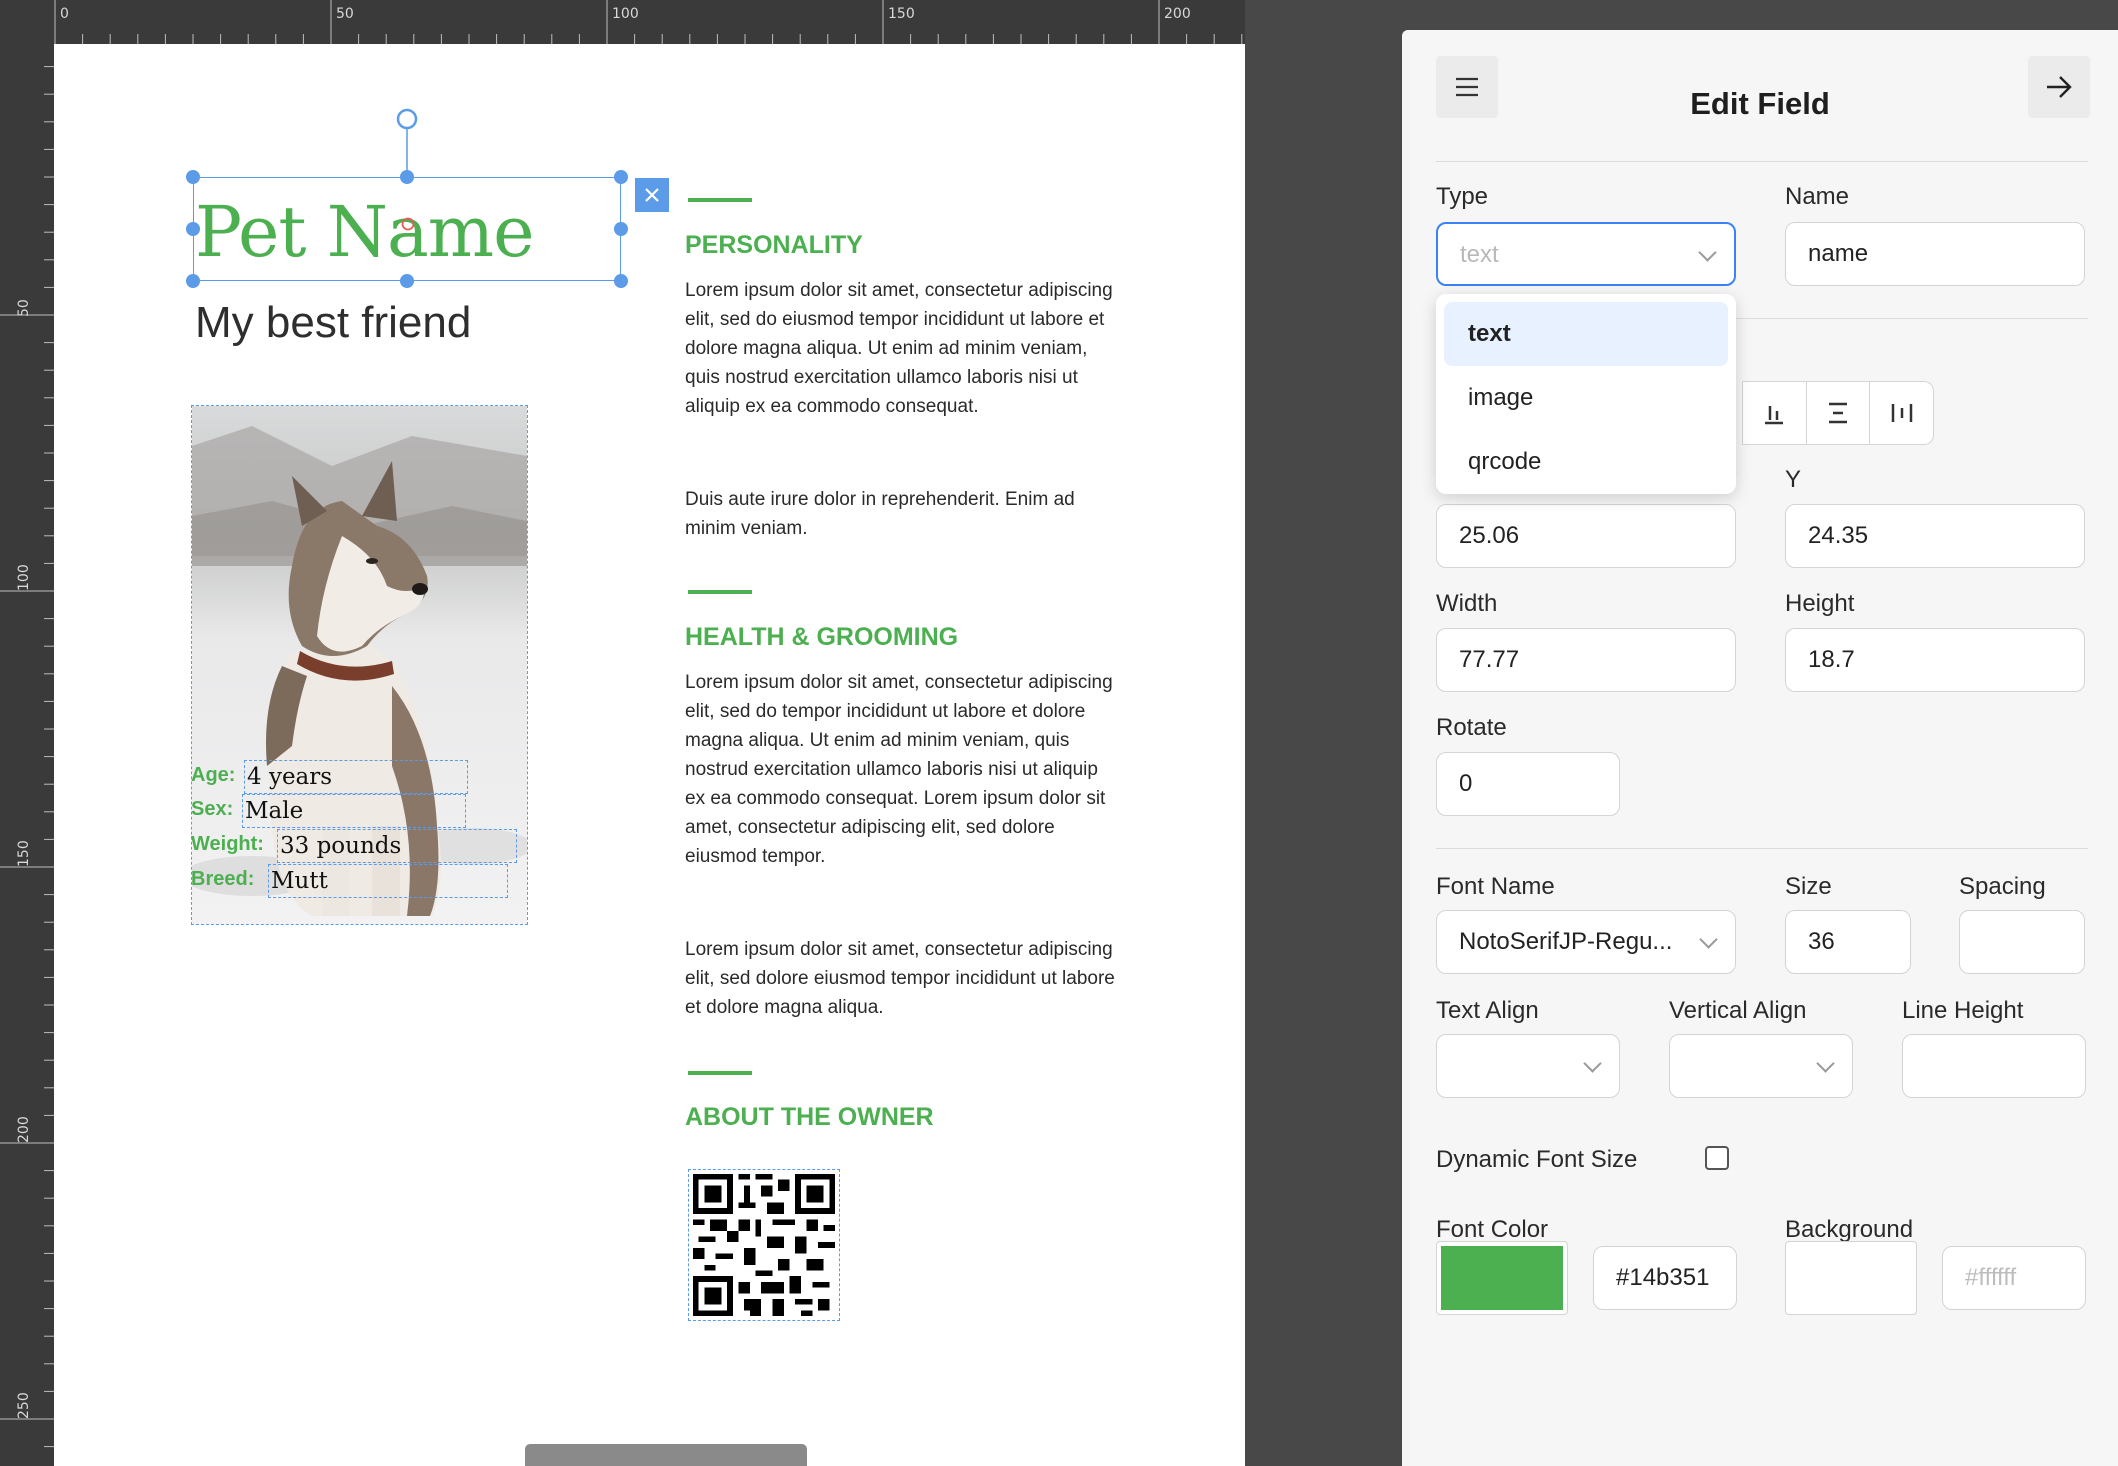 Image resolution: width=2118 pixels, height=1466 pixels. I want to click on y-input: 24.35, so click(1935, 536).